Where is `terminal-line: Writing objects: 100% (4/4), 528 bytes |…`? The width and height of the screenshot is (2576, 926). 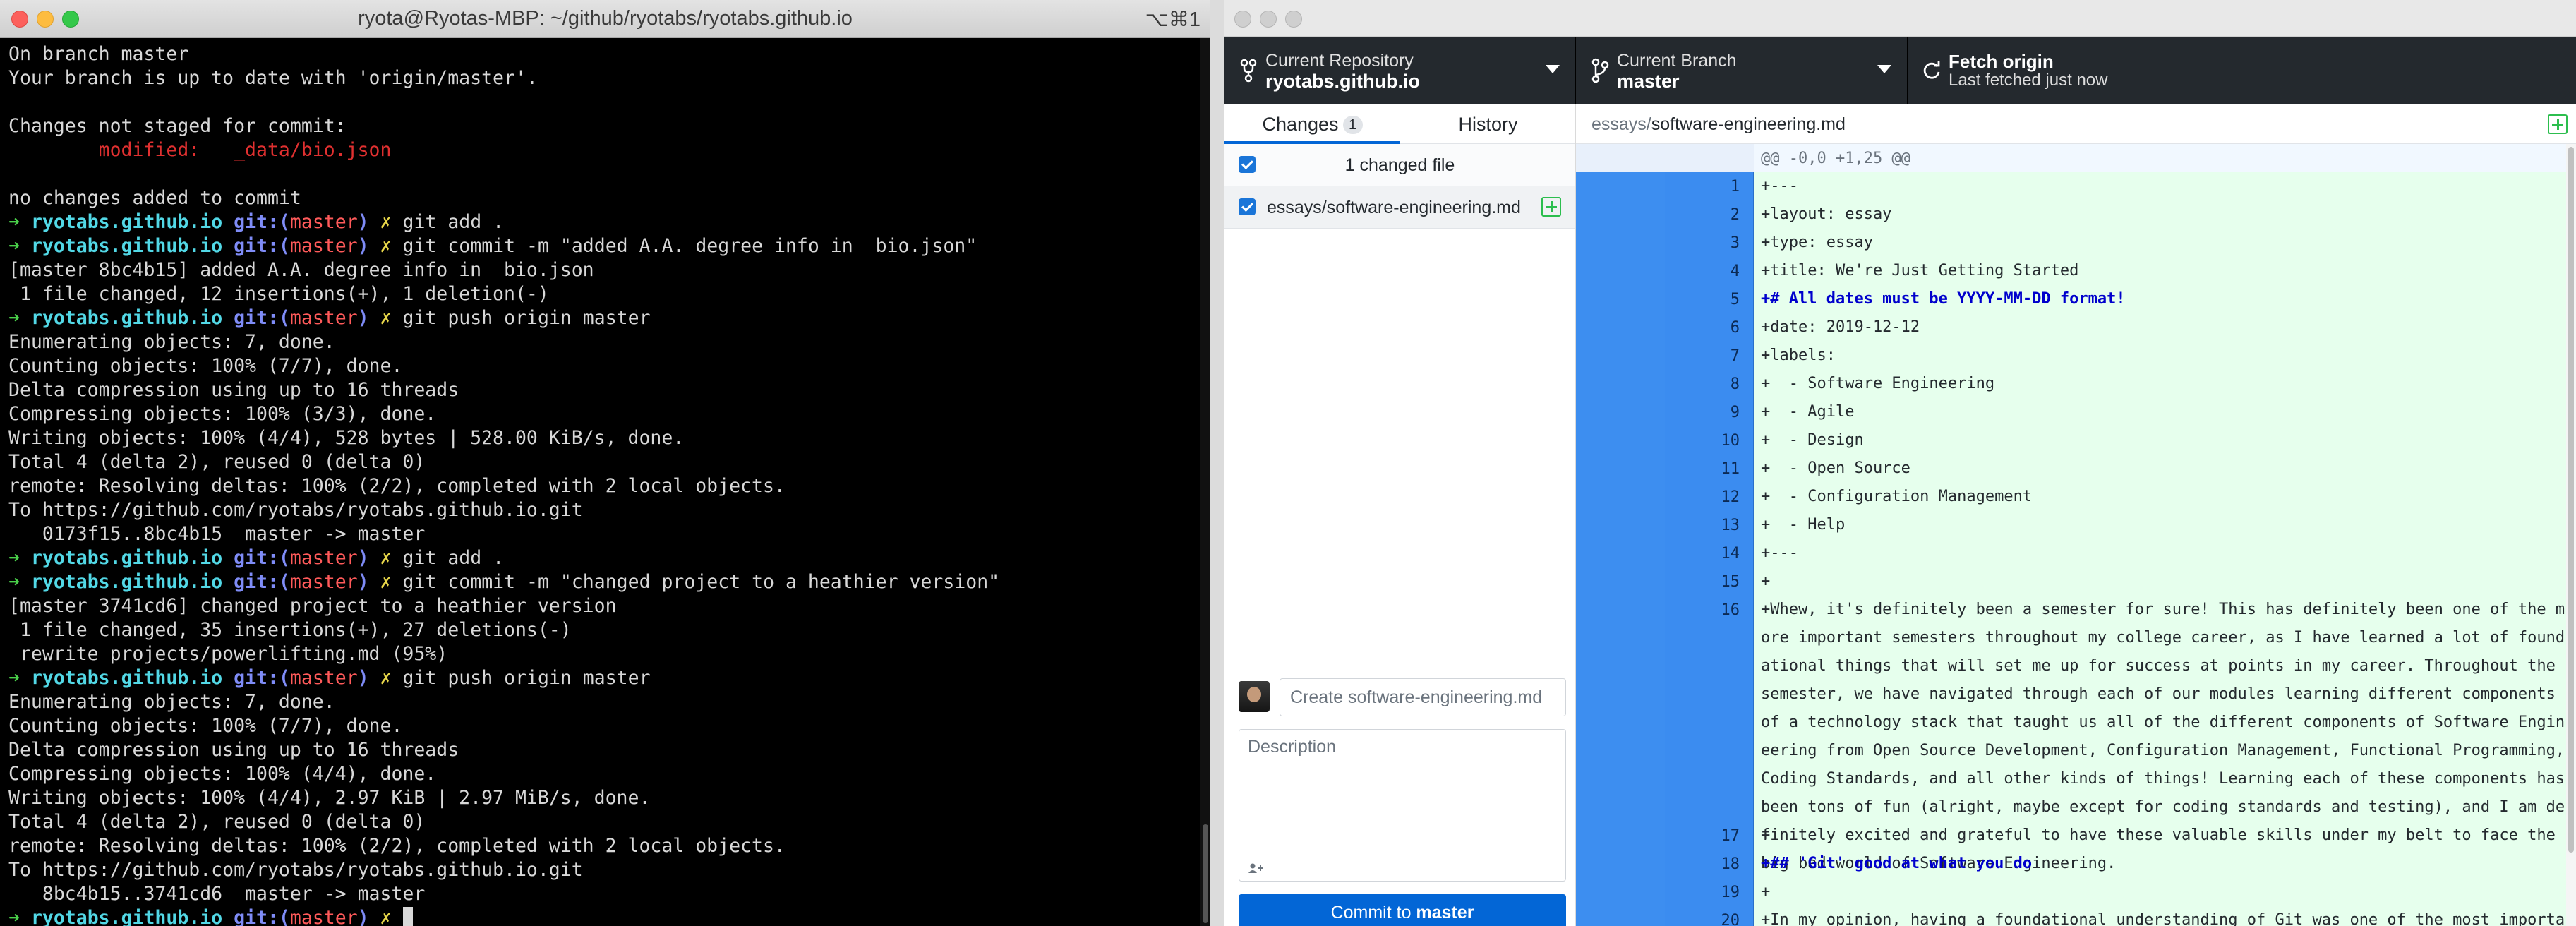 terminal-line: Writing objects: 100% (4/4), 528 bytes |… is located at coordinates (604, 438).